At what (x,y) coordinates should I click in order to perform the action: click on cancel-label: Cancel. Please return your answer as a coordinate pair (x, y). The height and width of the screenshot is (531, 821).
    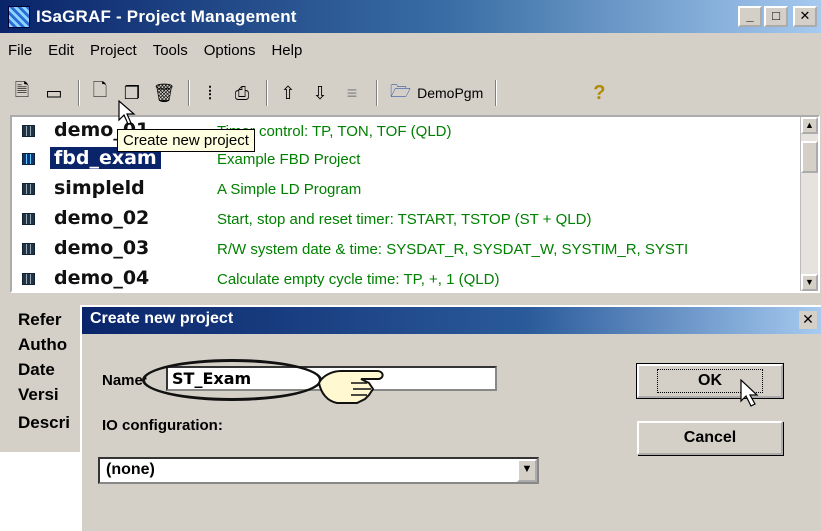
    Looking at the image, I should click on (710, 437).